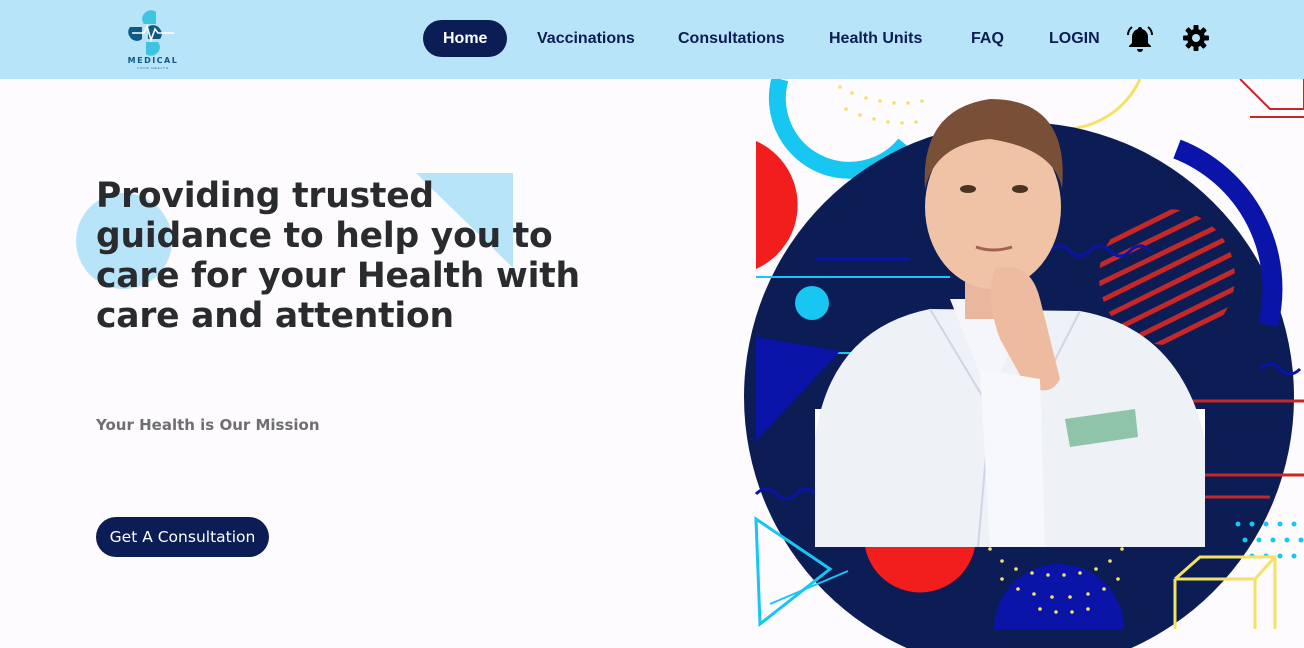  I want to click on brand-logo: MEDICAL YOUR HEALTH, so click(153, 39).